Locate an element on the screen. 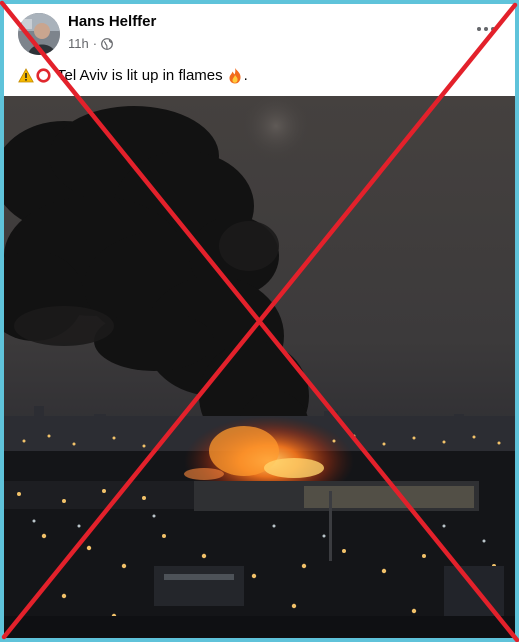 Image resolution: width=519 pixels, height=642 pixels. more-options-icon is located at coordinates (486, 29).